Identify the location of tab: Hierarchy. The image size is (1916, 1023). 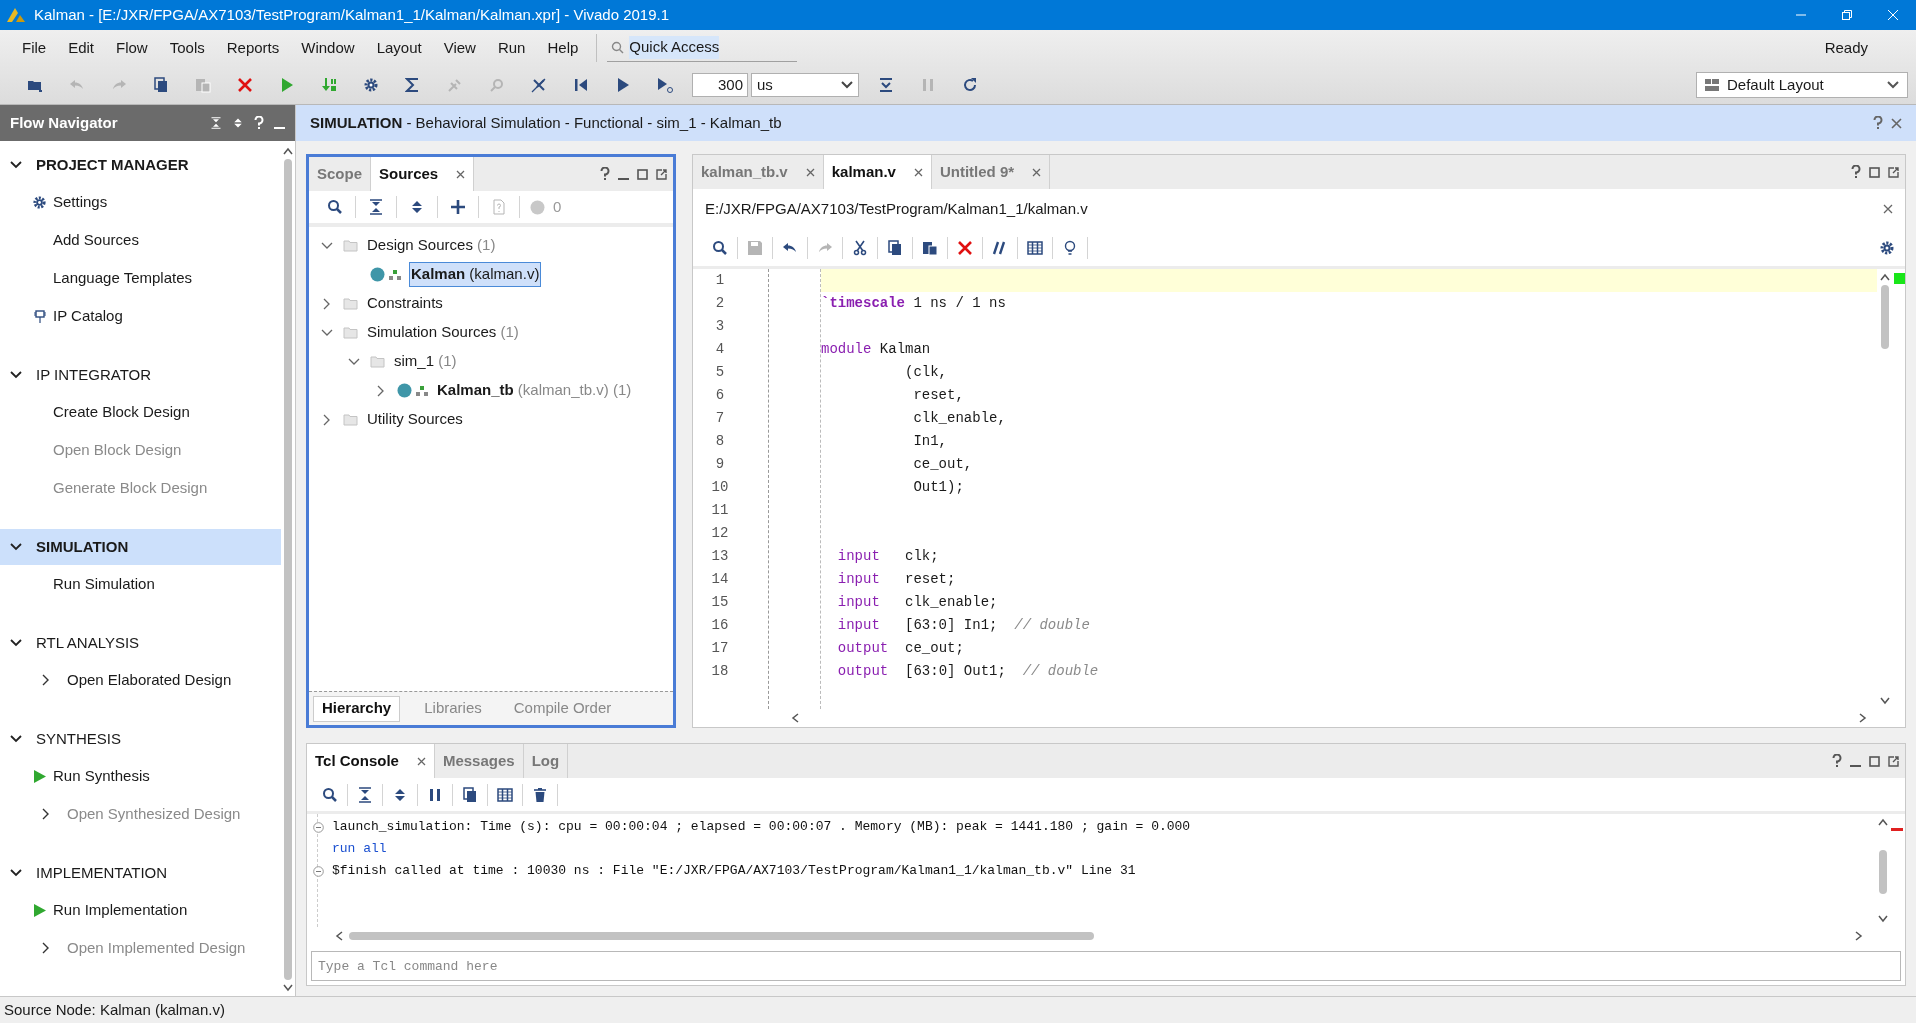
(357, 708).